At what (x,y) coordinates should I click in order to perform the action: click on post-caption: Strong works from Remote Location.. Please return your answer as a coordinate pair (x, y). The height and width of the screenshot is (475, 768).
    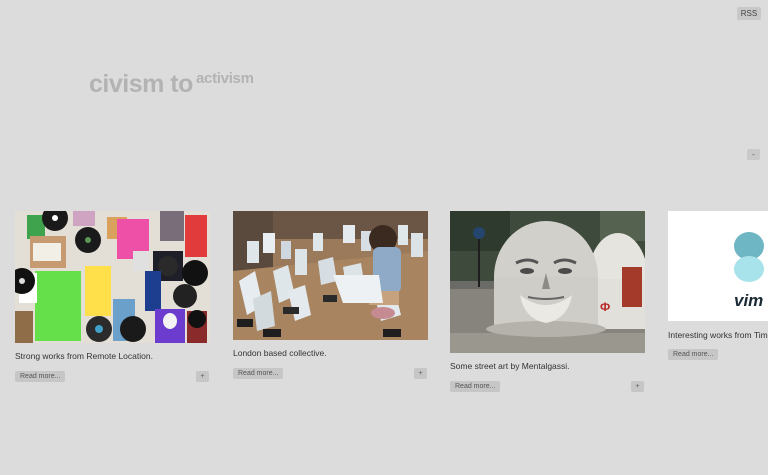
    Looking at the image, I should click on (84, 356).